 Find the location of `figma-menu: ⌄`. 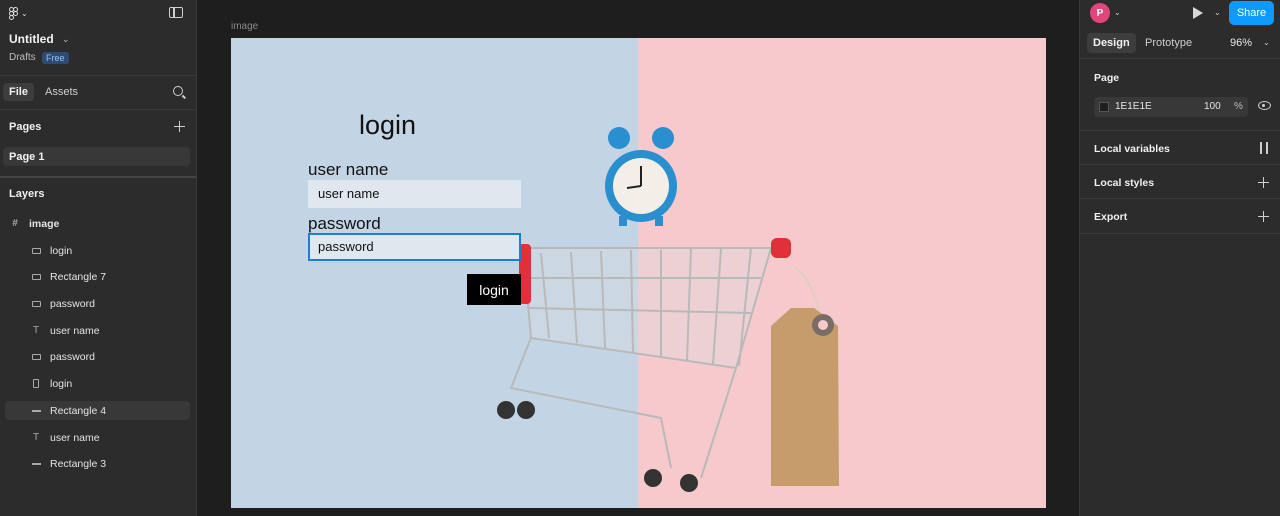

figma-menu: ⌄ is located at coordinates (21, 13).